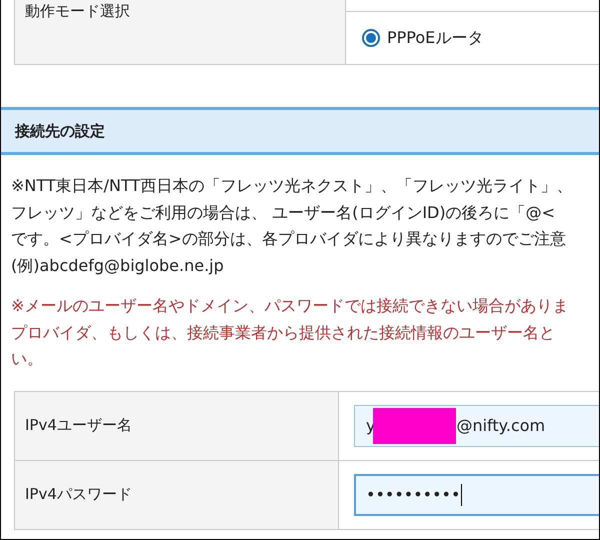 This screenshot has width=600, height=540. I want to click on warning-text: プロバイダ、もしくは、接続事業者から提供された接続情報のユーザー名と, so click(283, 333).